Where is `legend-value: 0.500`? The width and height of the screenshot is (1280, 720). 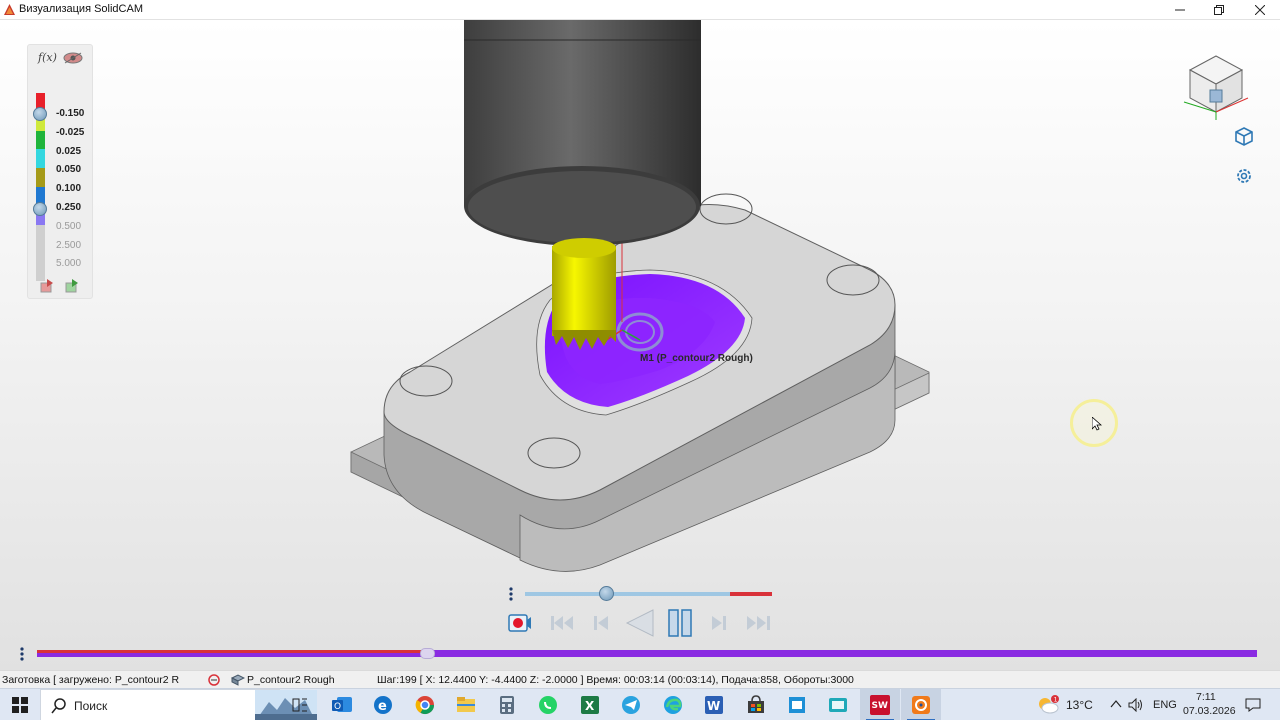 legend-value: 0.500 is located at coordinates (69, 226).